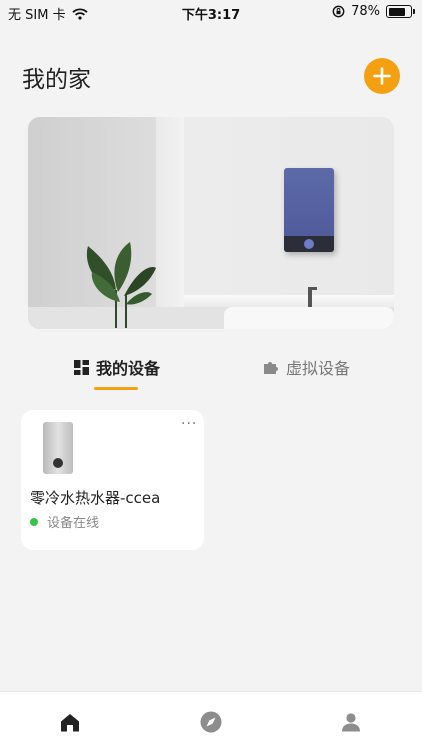 The height and width of the screenshot is (751, 422). What do you see at coordinates (338, 11) in the screenshot?
I see `rotation-lock-icon` at bounding box center [338, 11].